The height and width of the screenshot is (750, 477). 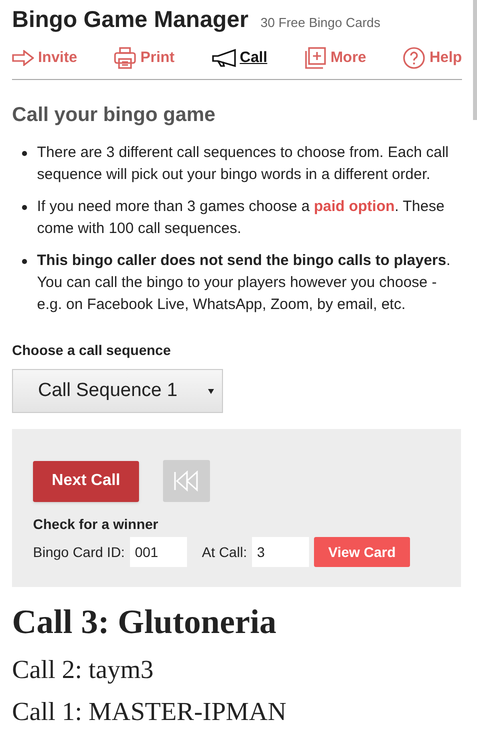 I want to click on call-entry: Call 2: taym3, so click(x=83, y=670).